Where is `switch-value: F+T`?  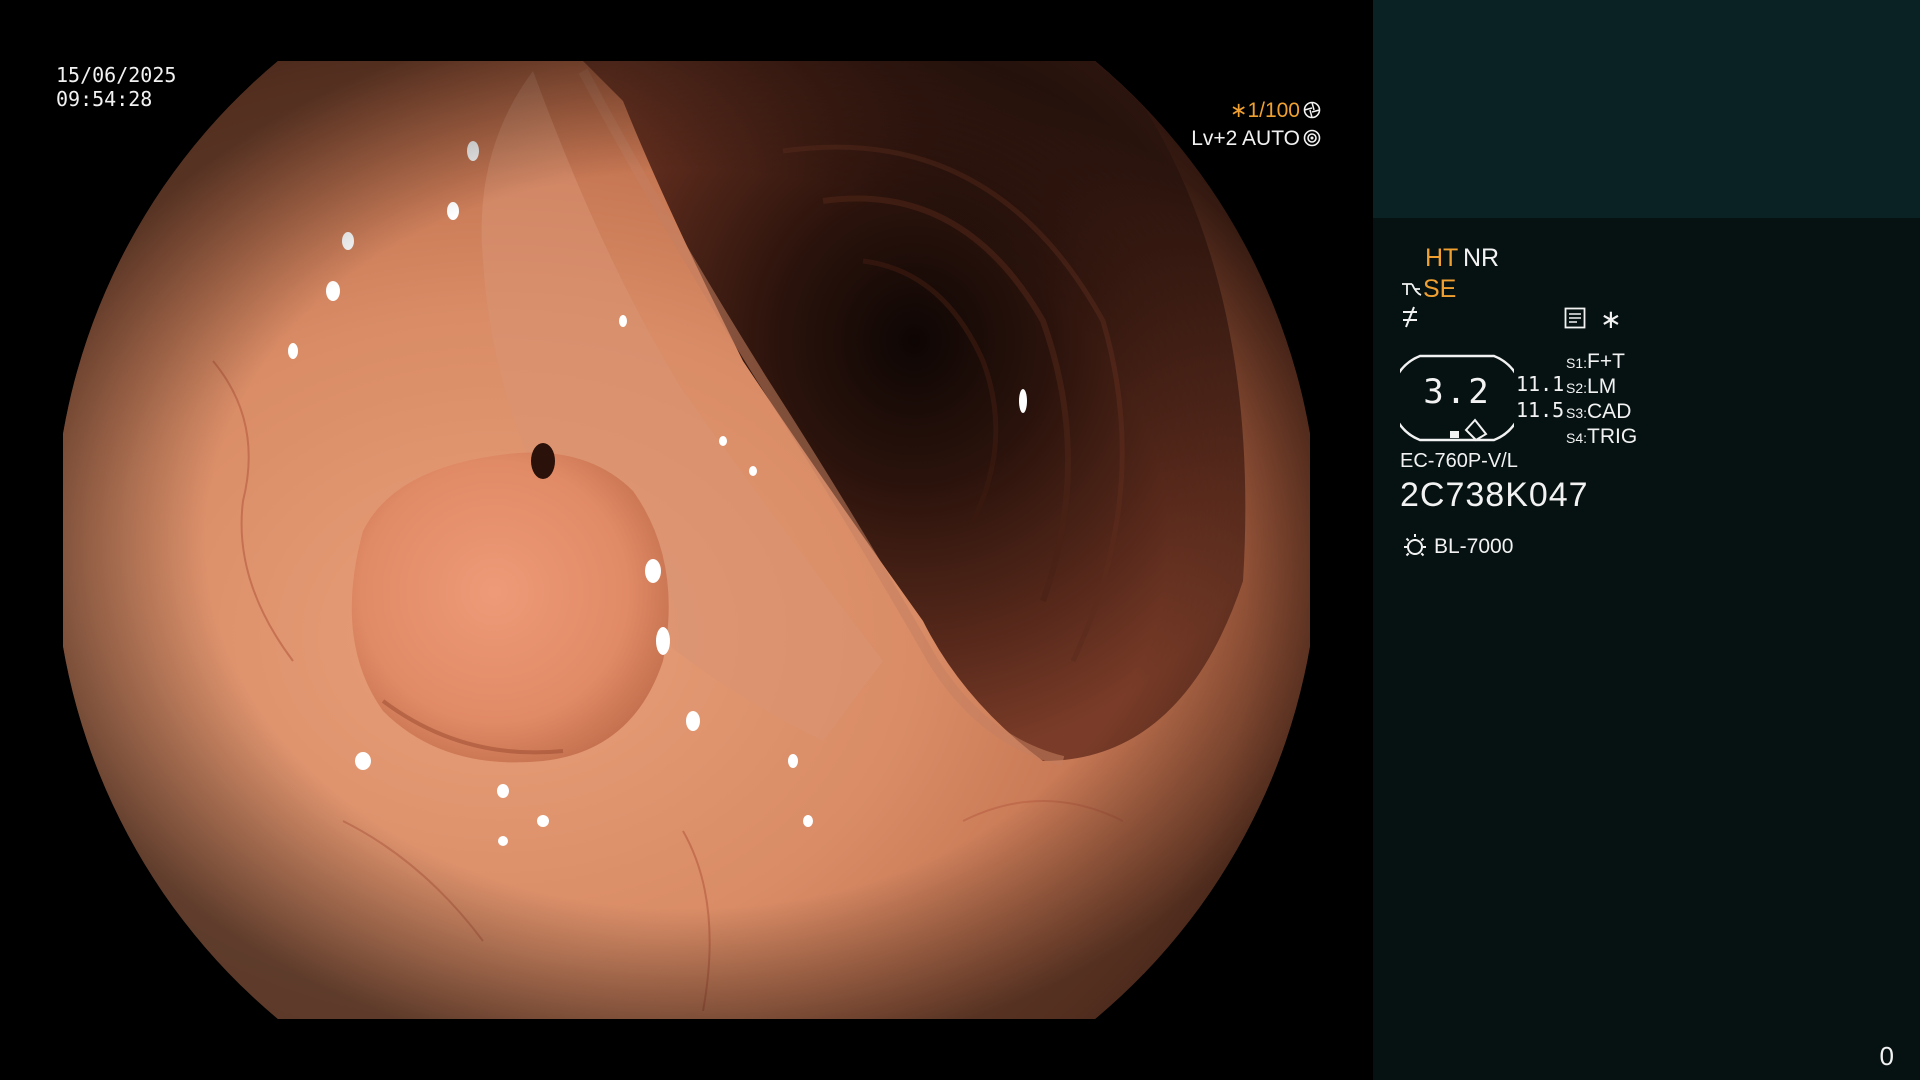 switch-value: F+T is located at coordinates (1606, 361).